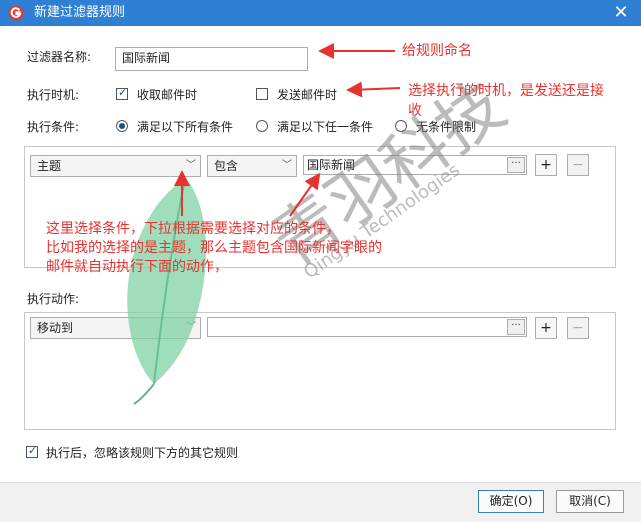 The height and width of the screenshot is (522, 641). I want to click on send-label: 发送邮件时, so click(307, 94).